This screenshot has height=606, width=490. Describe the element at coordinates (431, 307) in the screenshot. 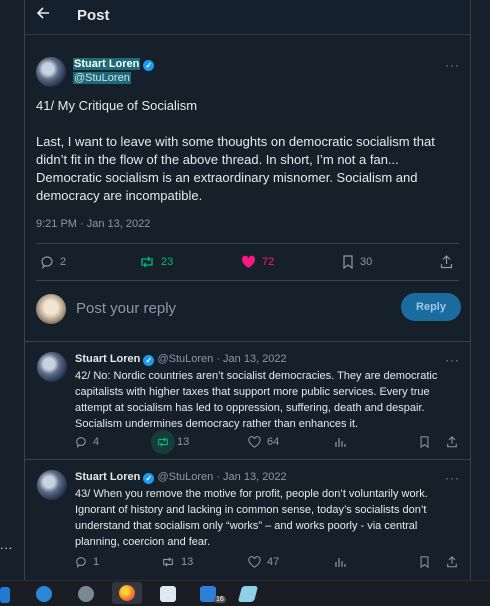

I see `reply-button: Reply` at that location.